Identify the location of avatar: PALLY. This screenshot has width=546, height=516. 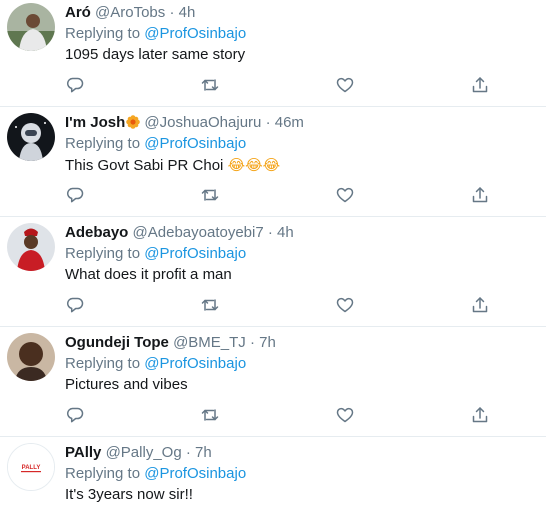
(31, 467).